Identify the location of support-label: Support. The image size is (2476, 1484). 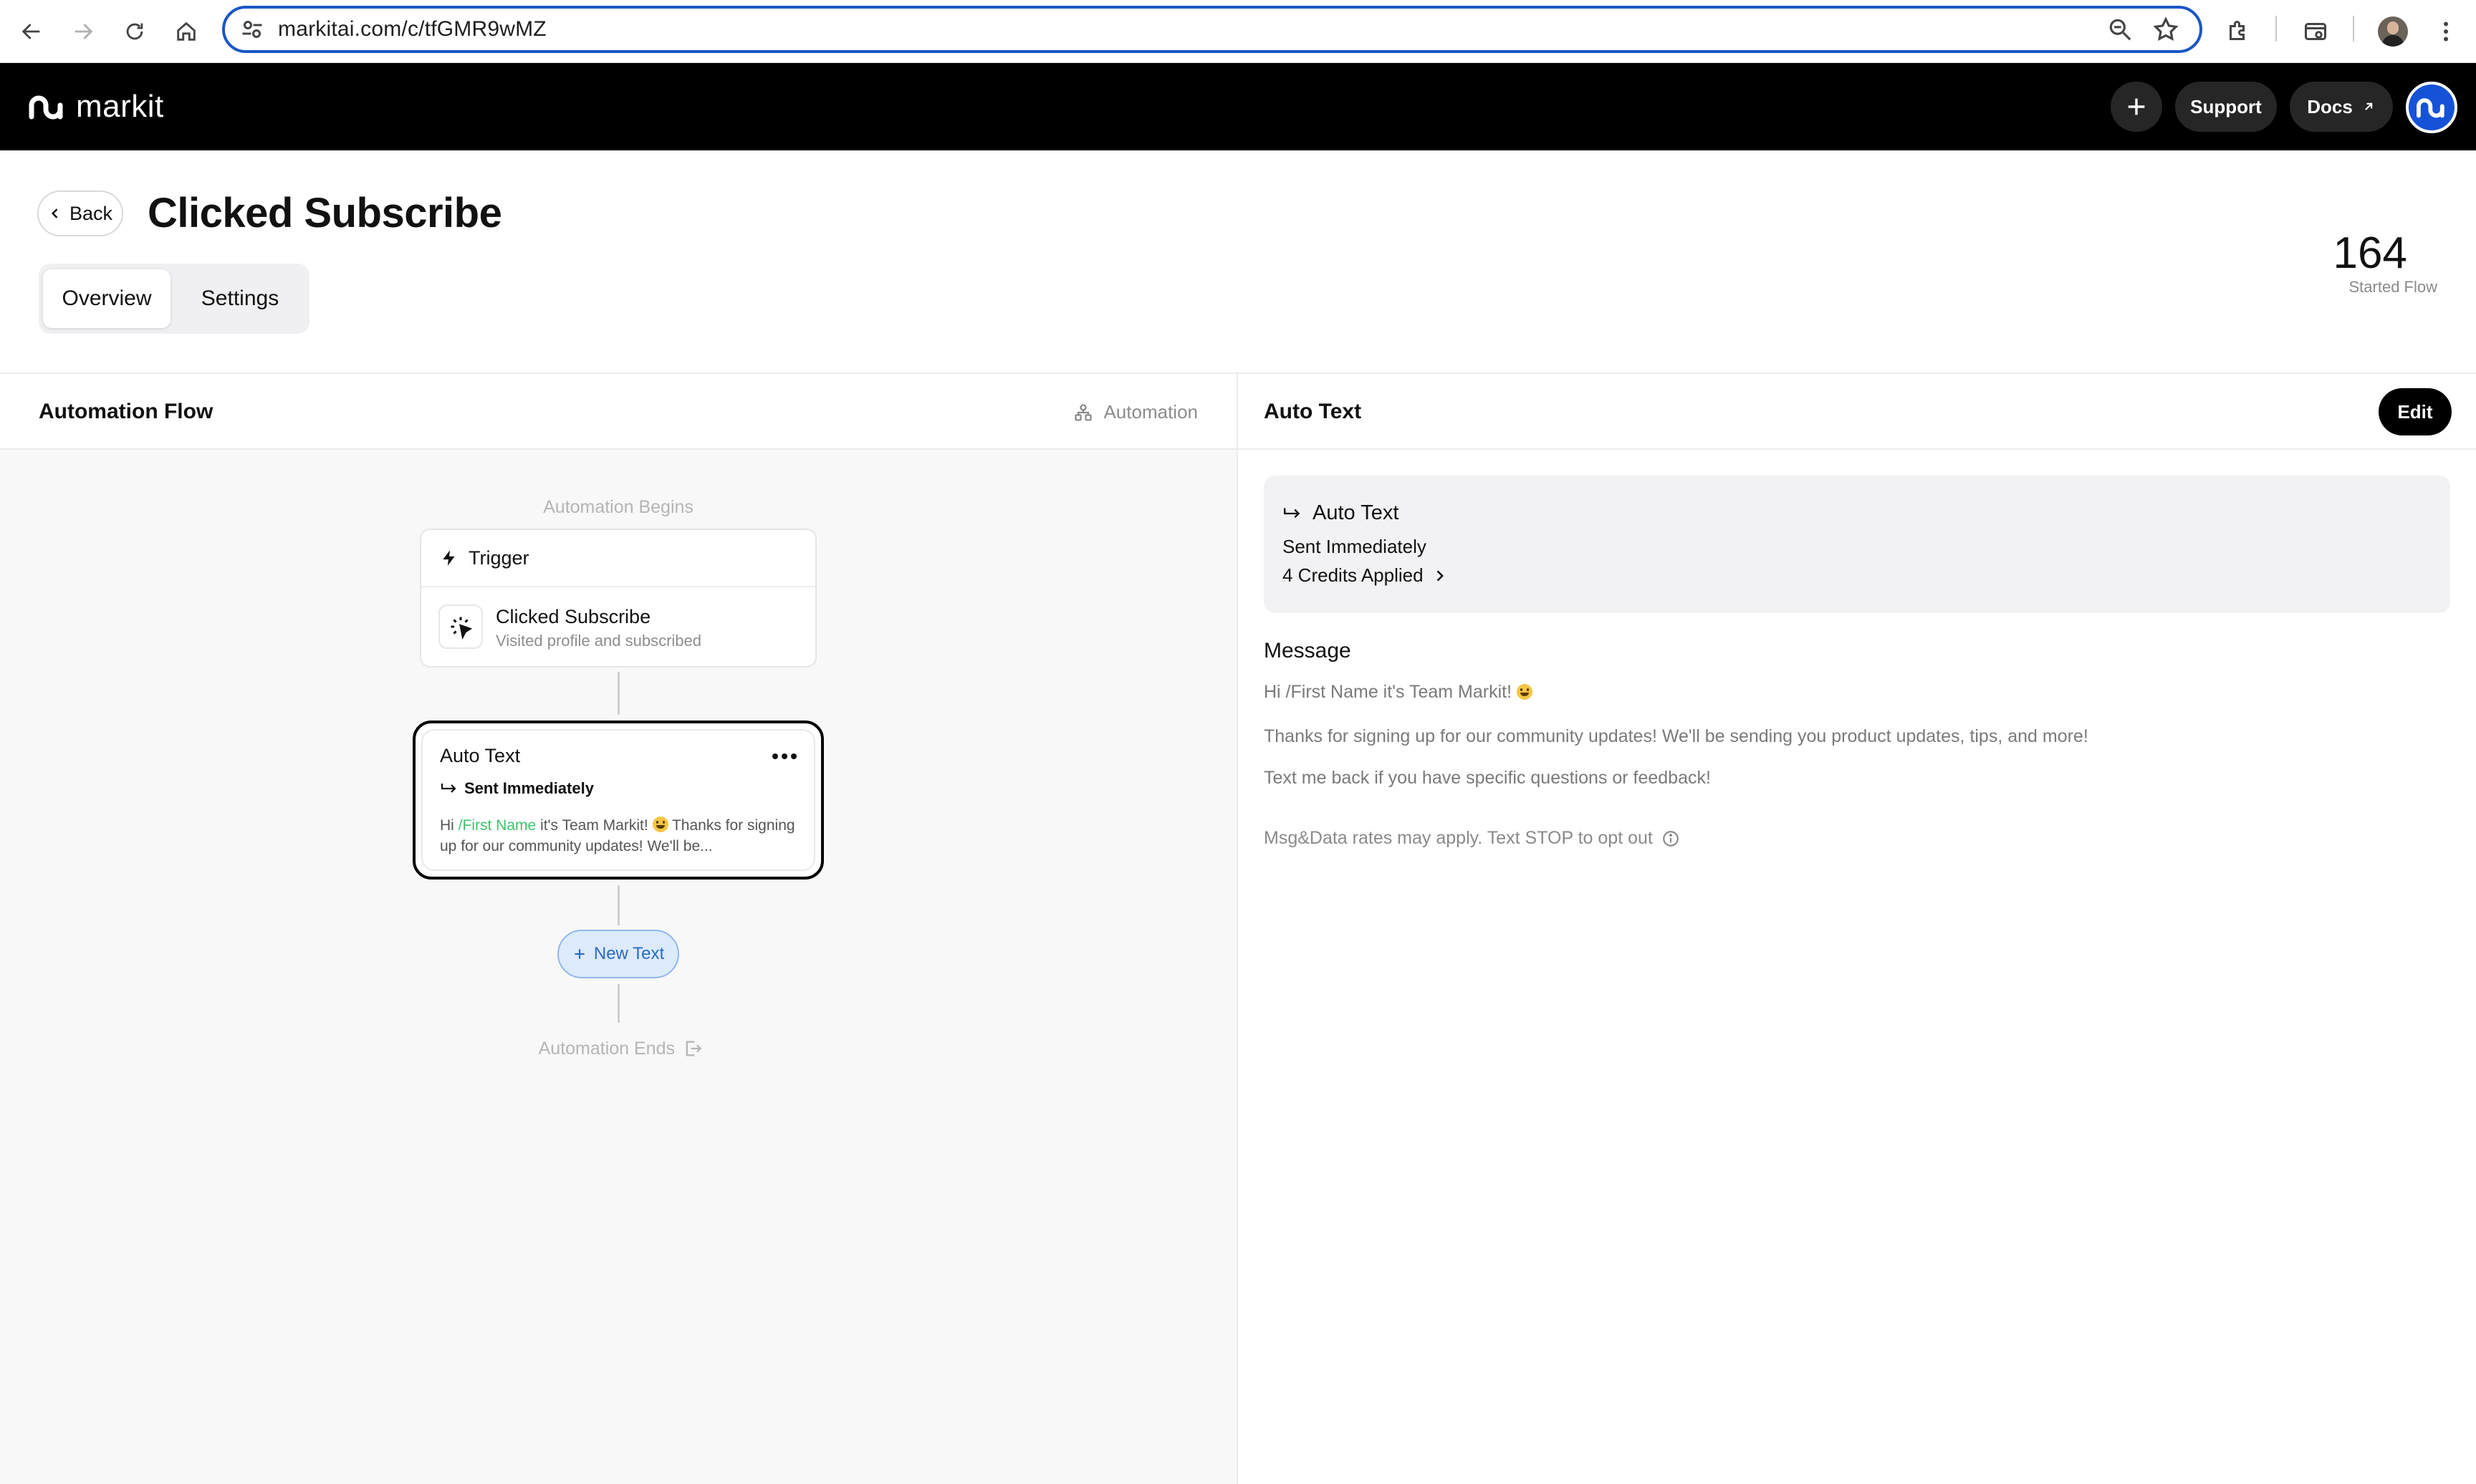
(2226, 106).